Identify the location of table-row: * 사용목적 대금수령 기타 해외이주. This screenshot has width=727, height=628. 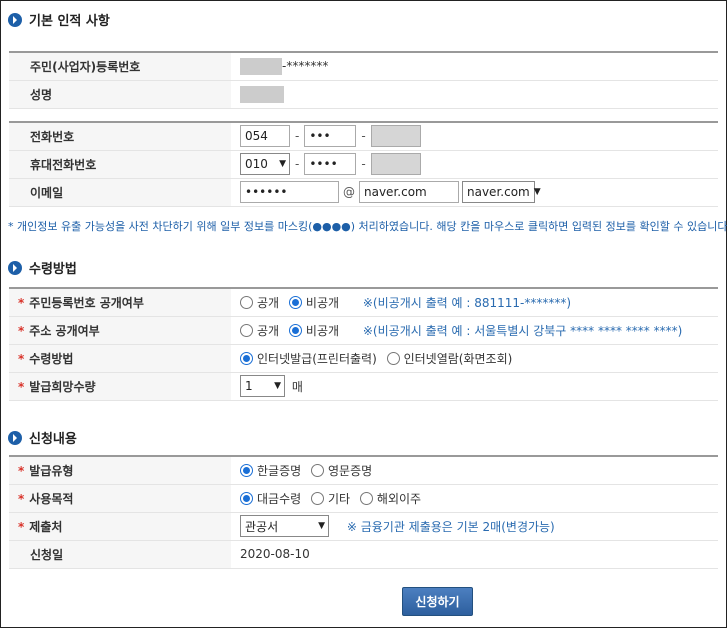
(363, 498).